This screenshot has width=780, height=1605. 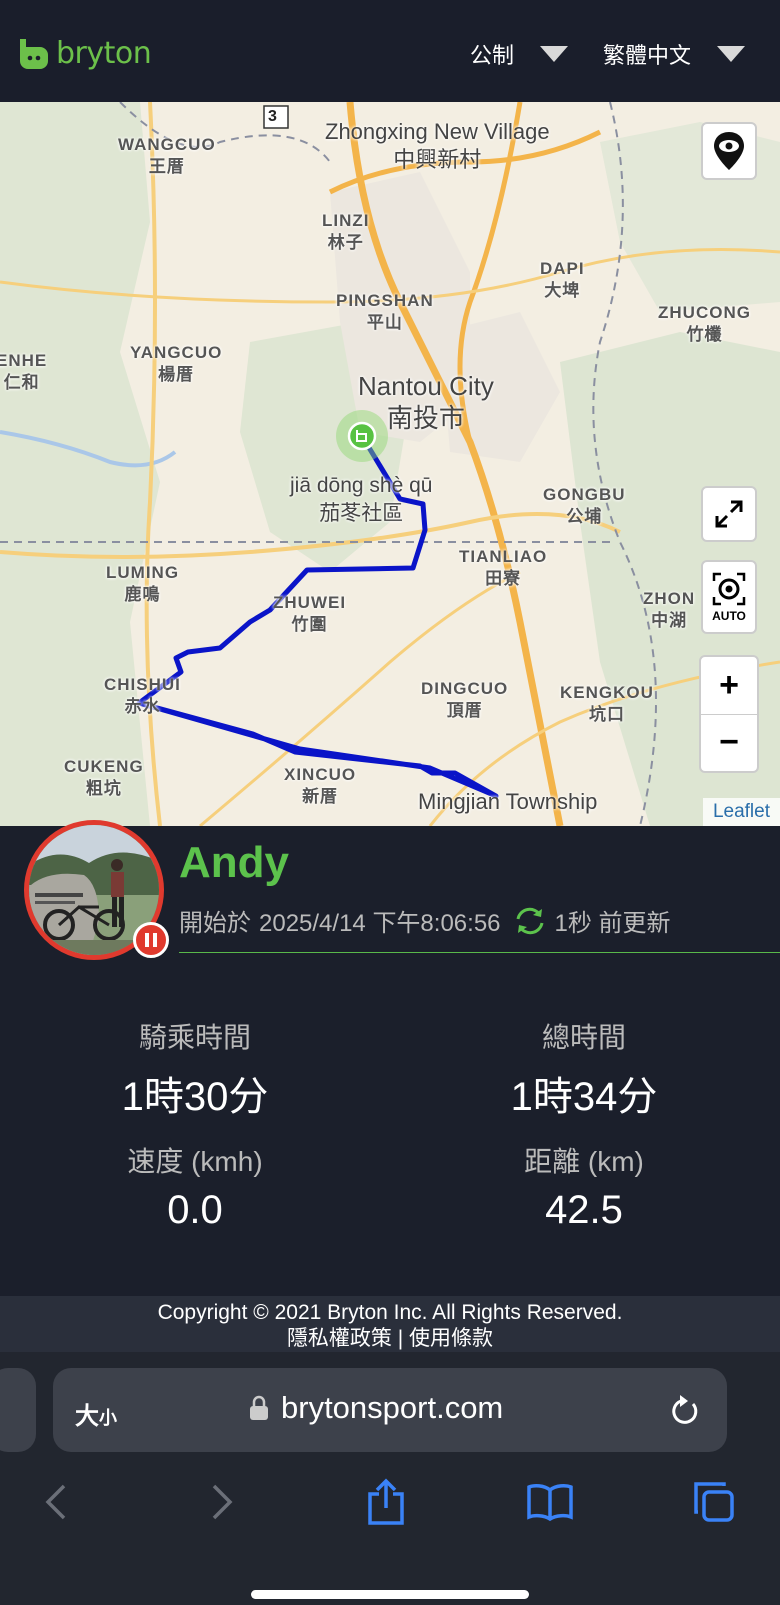 What do you see at coordinates (437, 145) in the screenshot?
I see `map-label: Zhongxing New Village 中興新村` at bounding box center [437, 145].